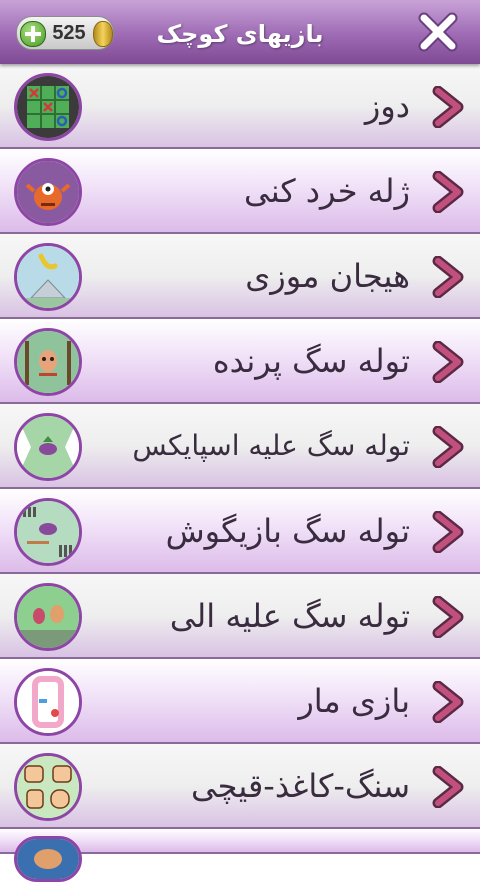 This screenshot has width=480, height=882. What do you see at coordinates (327, 191) in the screenshot?
I see `game-label: ژله خرد کنی` at bounding box center [327, 191].